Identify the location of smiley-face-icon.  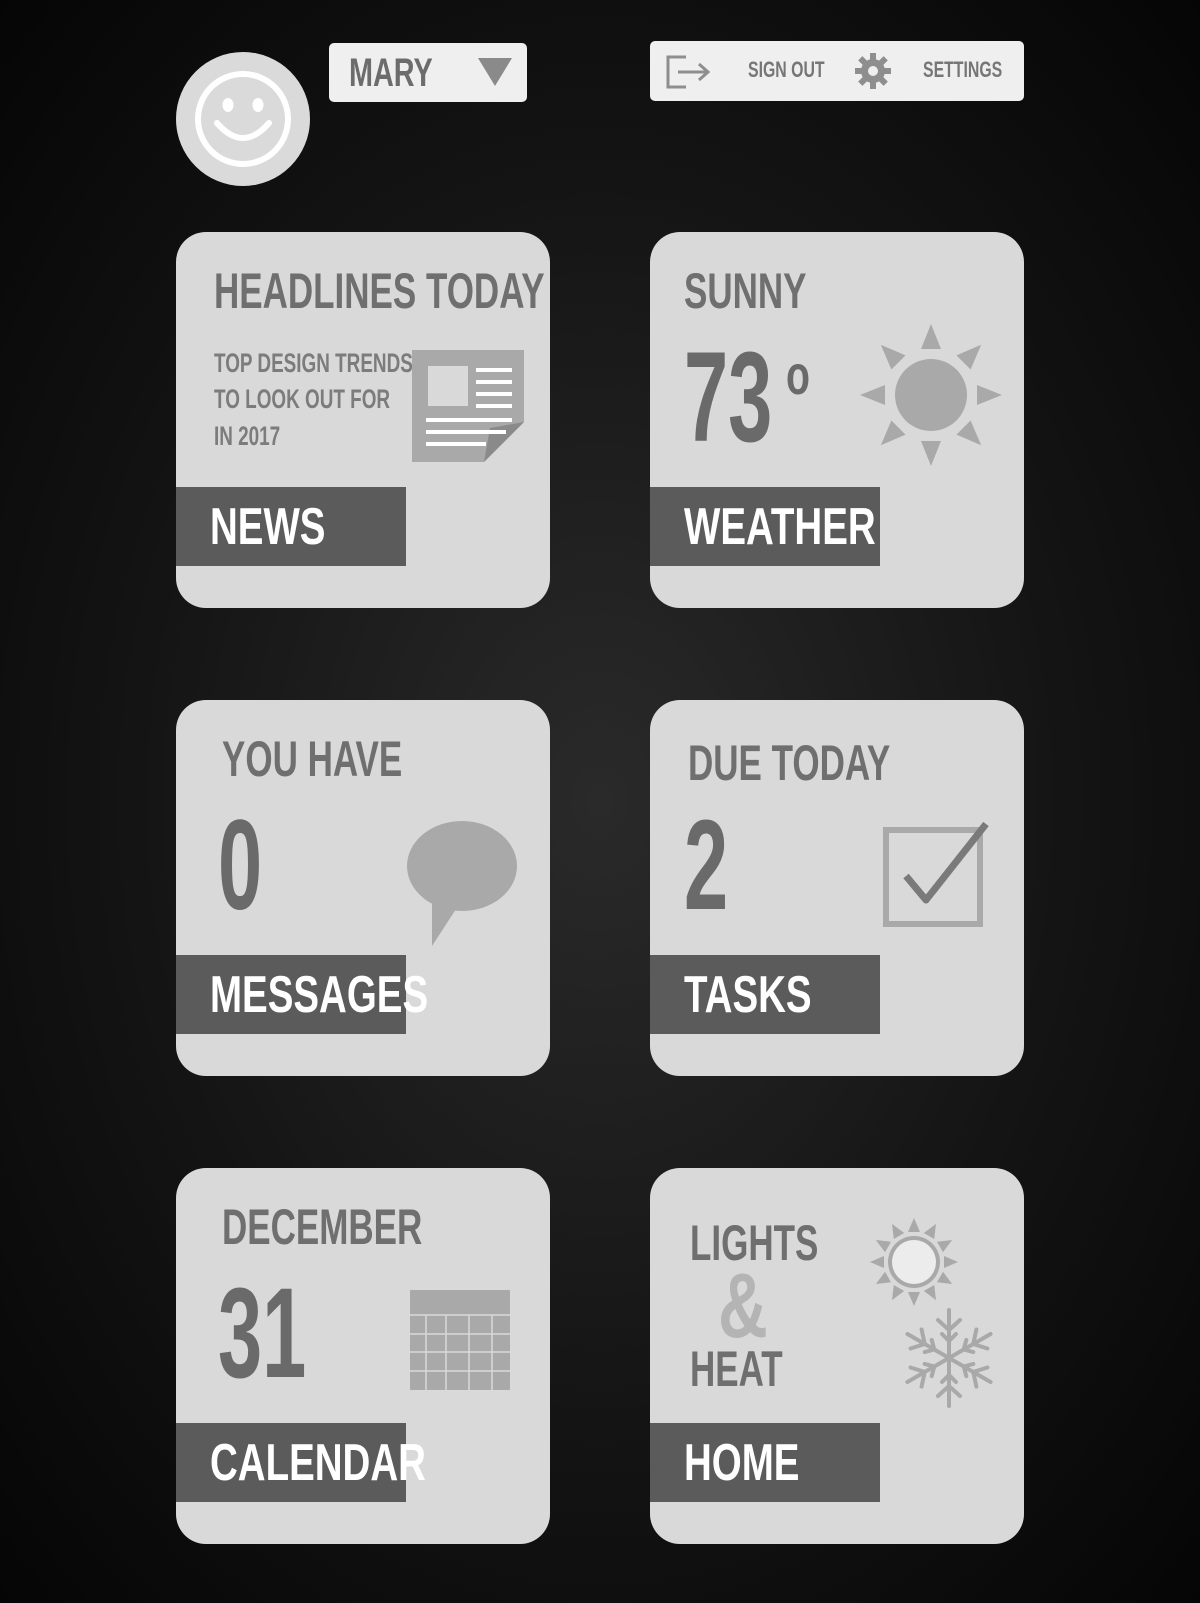
(243, 119).